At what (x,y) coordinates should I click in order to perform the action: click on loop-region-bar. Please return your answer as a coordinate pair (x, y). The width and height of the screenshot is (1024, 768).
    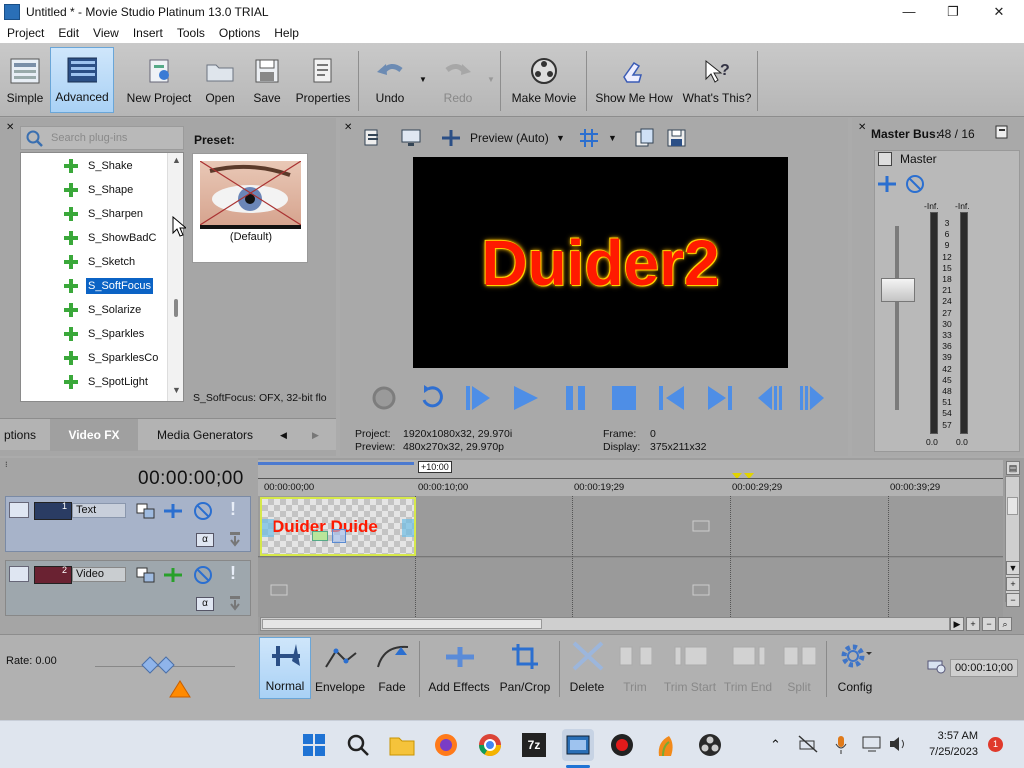
    Looking at the image, I should click on (336, 463).